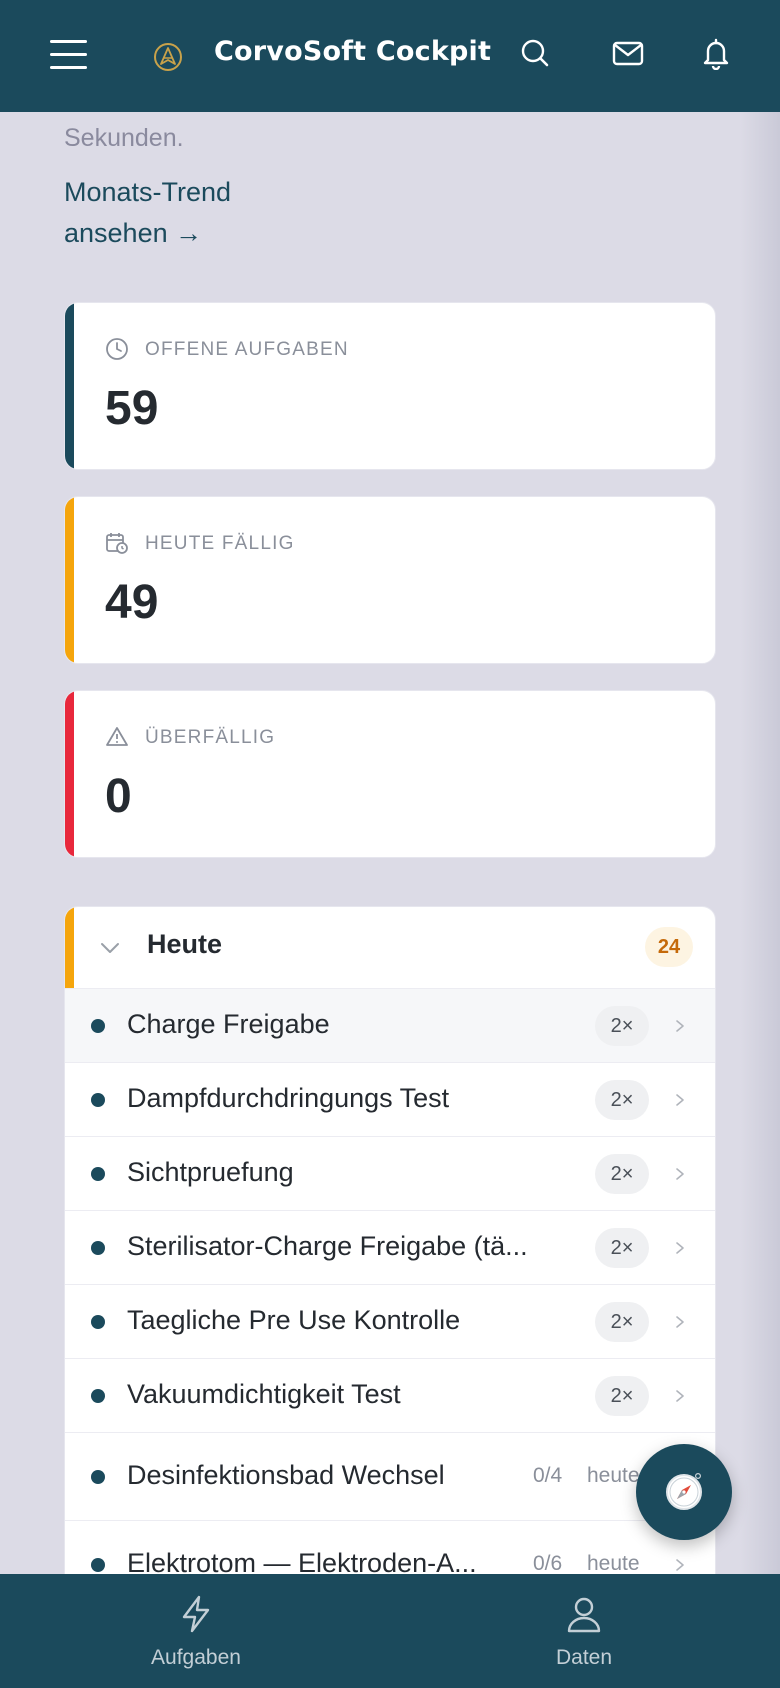 The width and height of the screenshot is (780, 1688). Describe the element at coordinates (390, 386) in the screenshot. I see `stat-card-open-tasks: OFFENE AUFGABEN 59` at that location.